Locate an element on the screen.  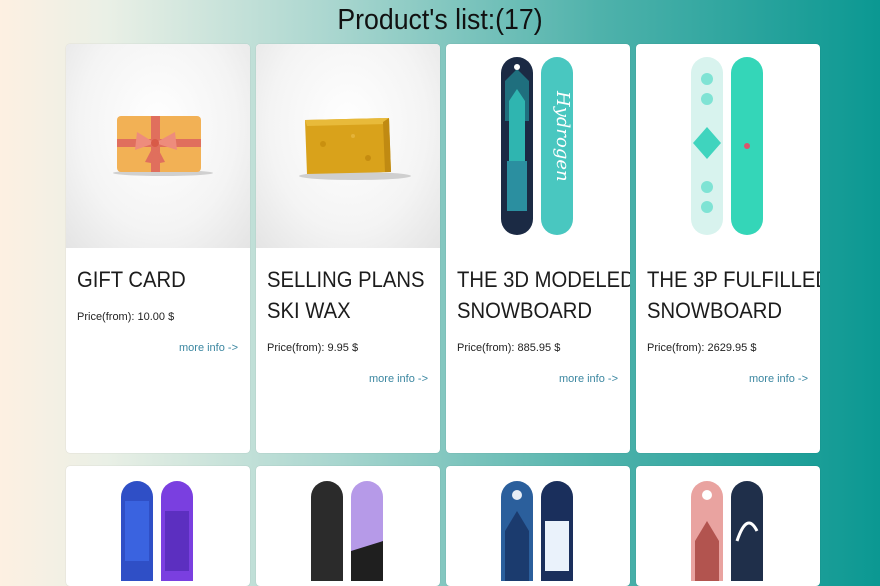
snowboard-icon is located at coordinates (727, 146).